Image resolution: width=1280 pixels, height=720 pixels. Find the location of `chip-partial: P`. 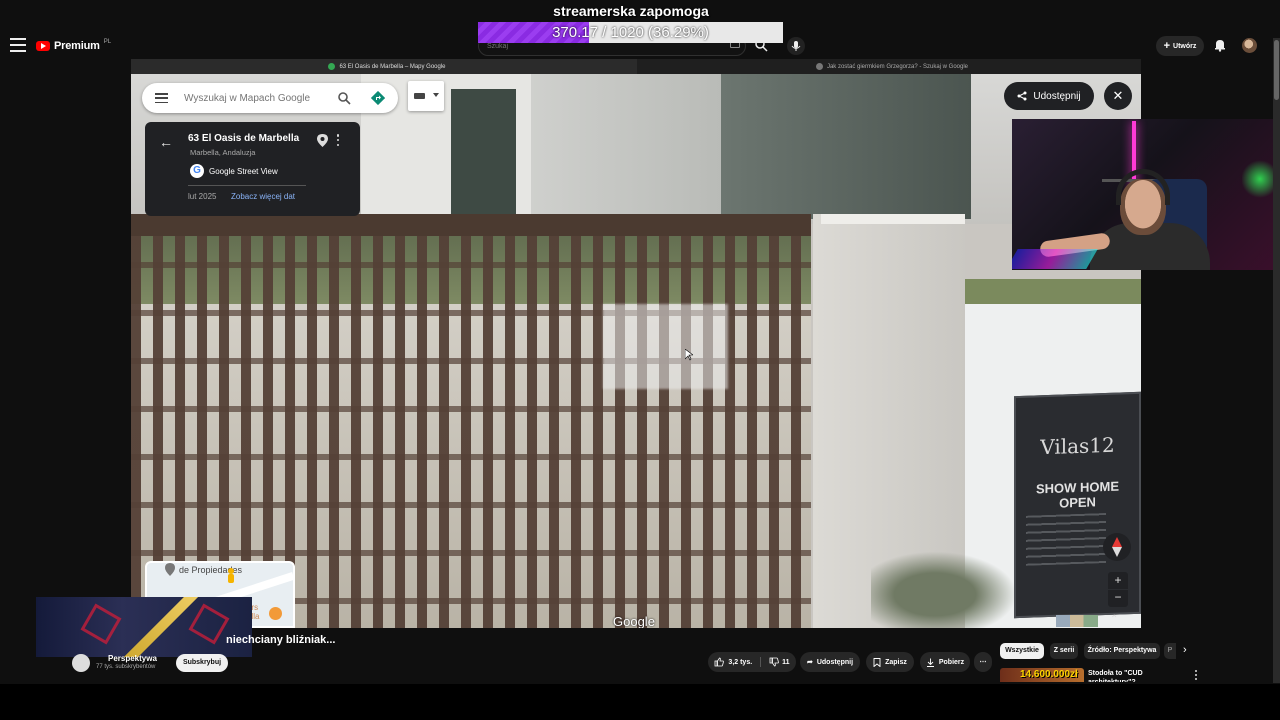

chip-partial: P is located at coordinates (1170, 651).